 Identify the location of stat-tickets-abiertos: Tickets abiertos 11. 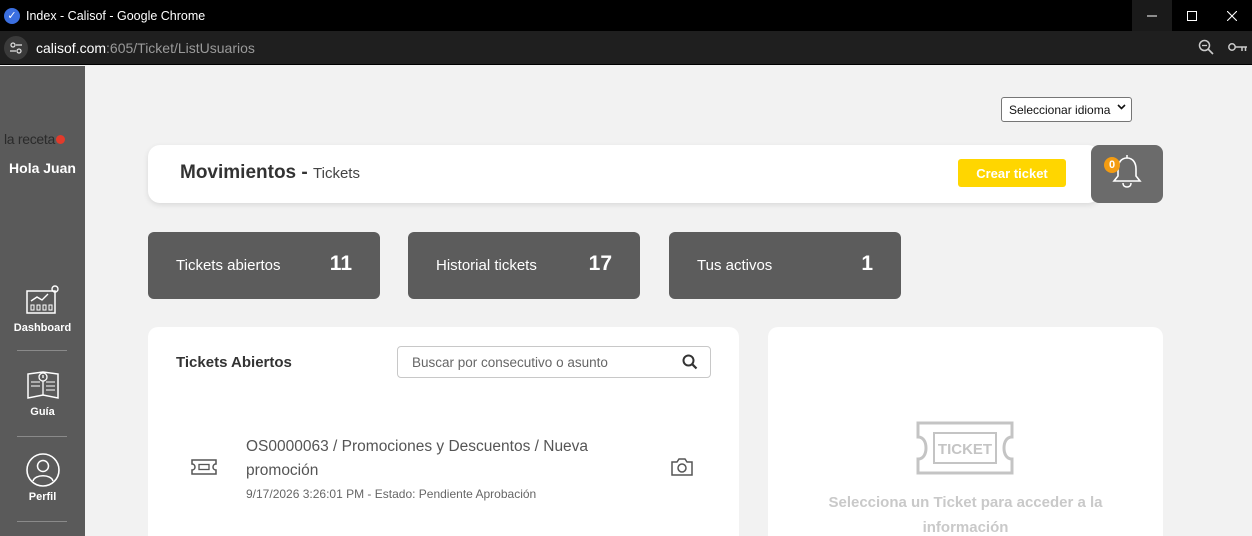
(264, 265).